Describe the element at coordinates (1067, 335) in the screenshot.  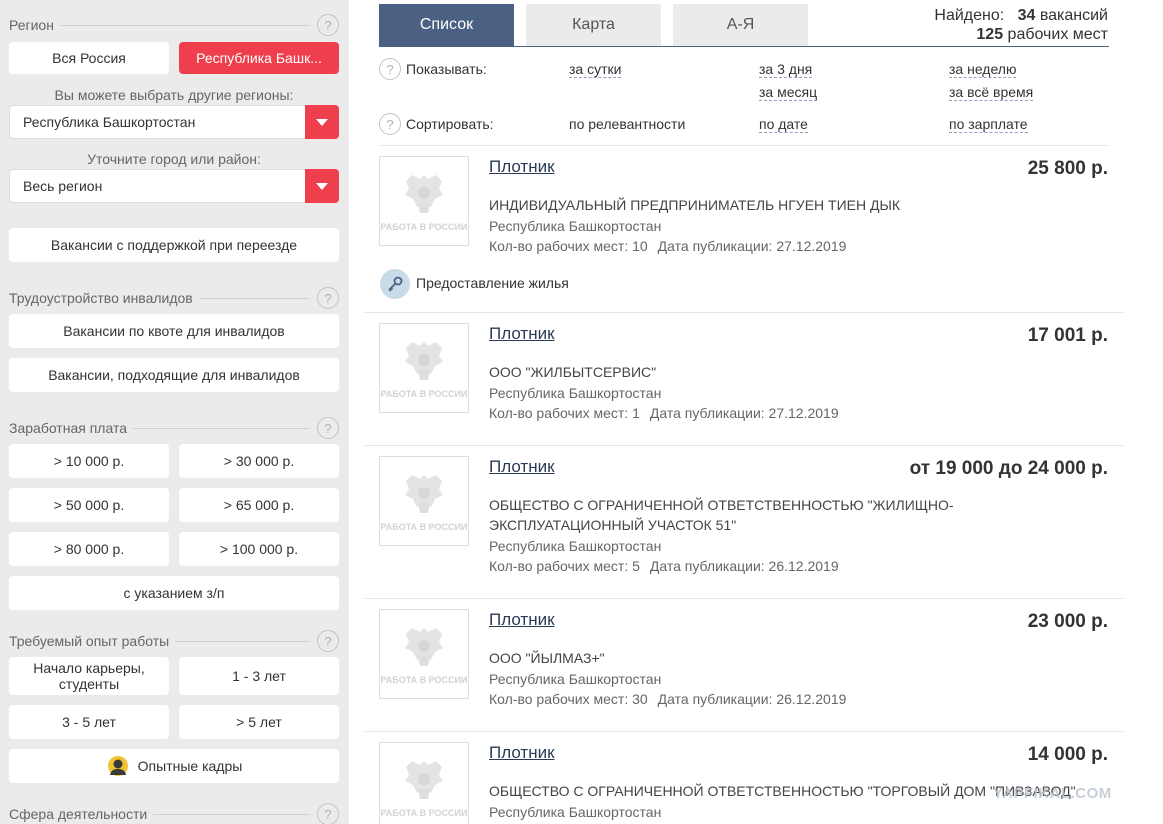
I see `job-salary: 17 001 р.` at that location.